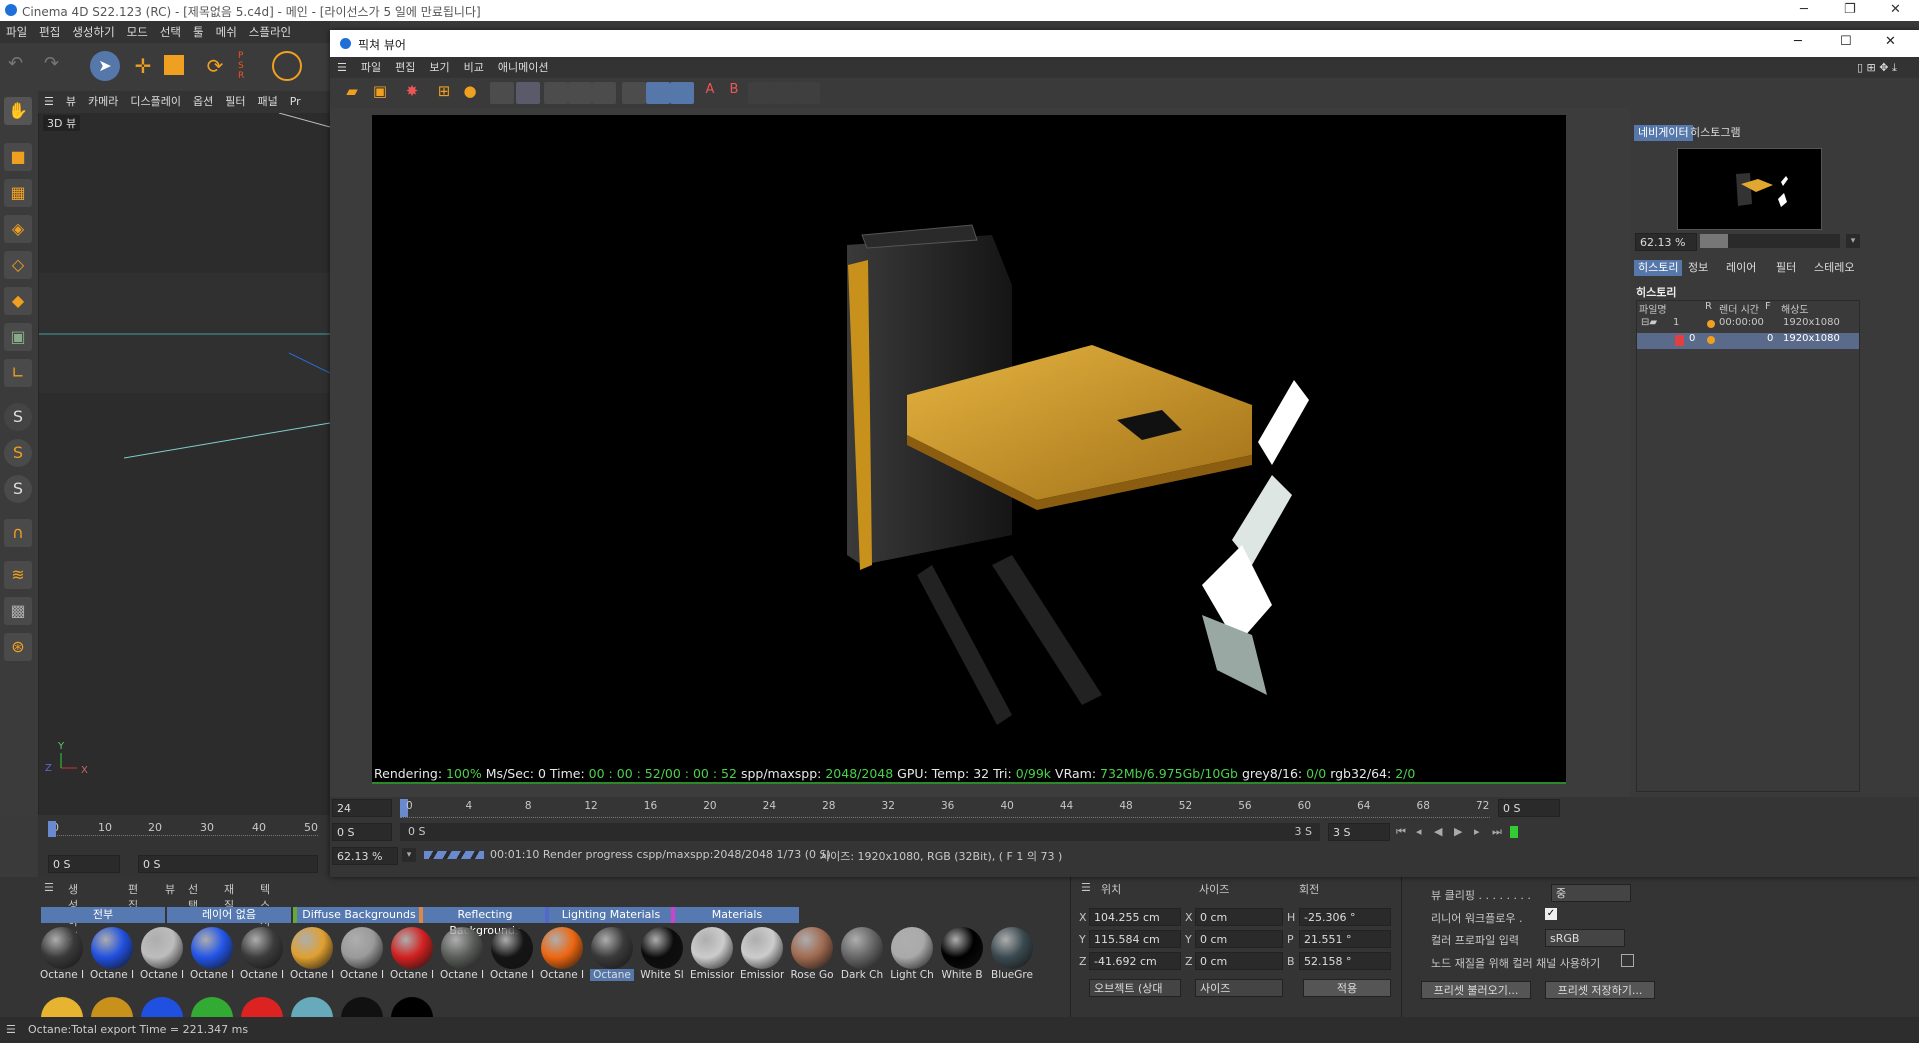 The height and width of the screenshot is (1043, 1919). I want to click on vp-menu-pr: Pr, so click(295, 102).